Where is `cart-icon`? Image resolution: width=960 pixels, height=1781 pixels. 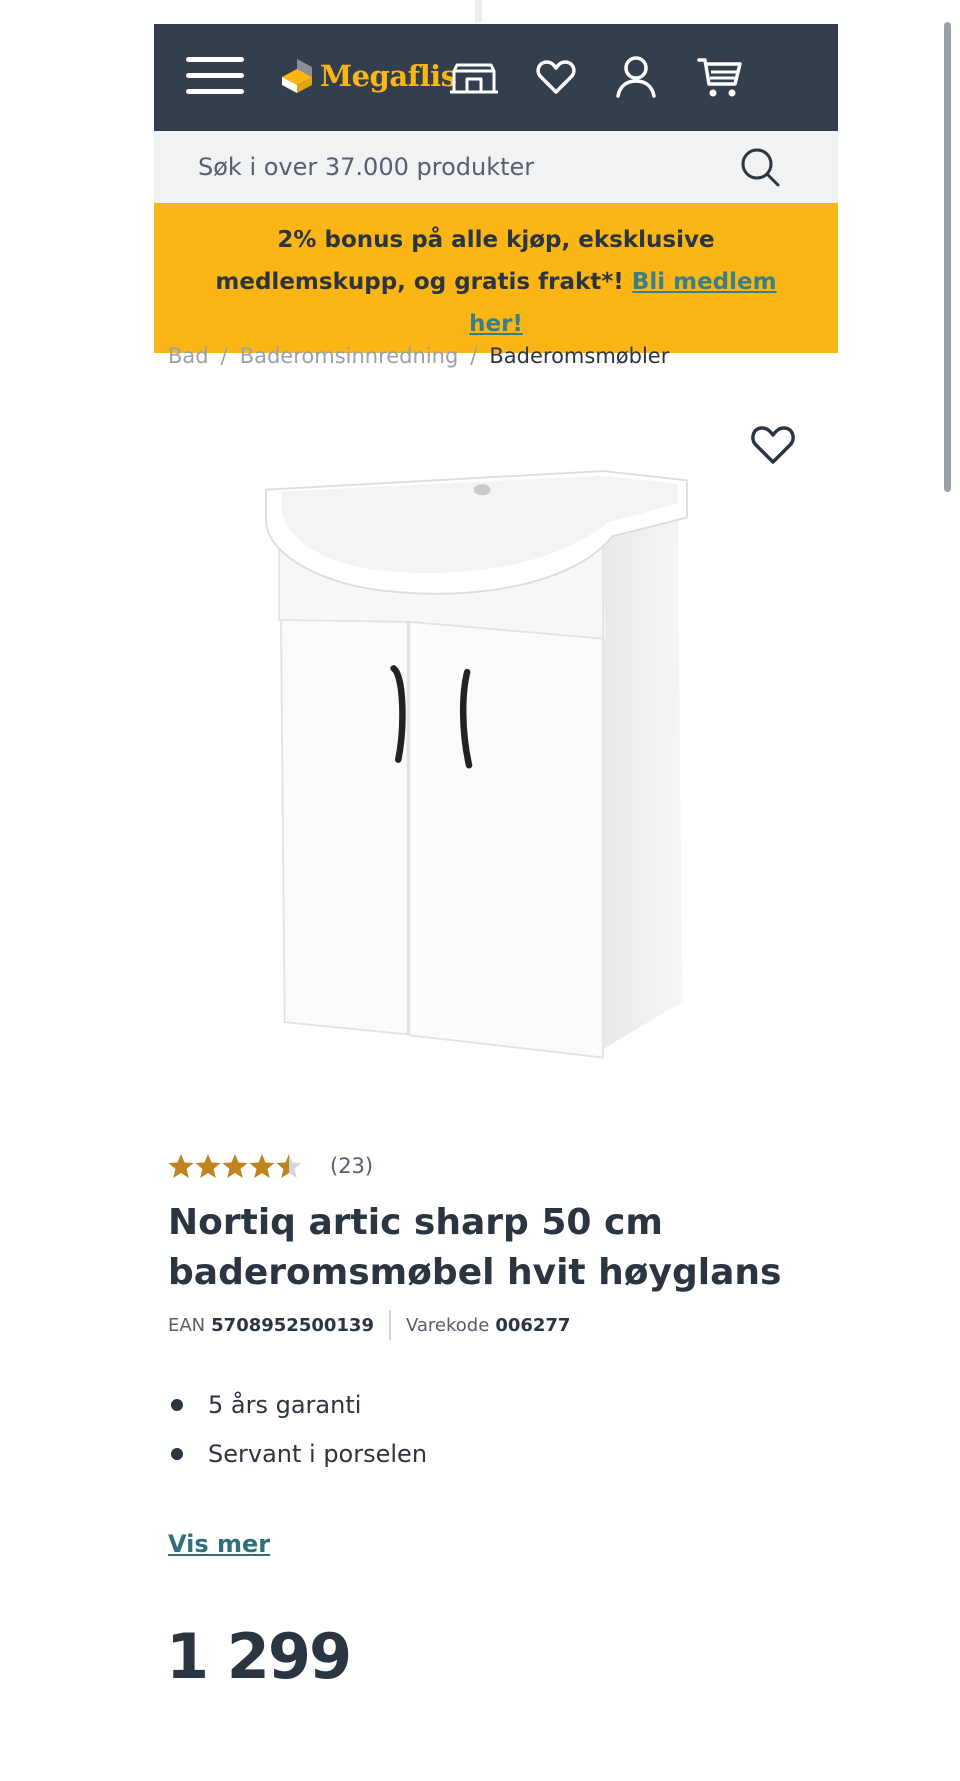 cart-icon is located at coordinates (719, 77).